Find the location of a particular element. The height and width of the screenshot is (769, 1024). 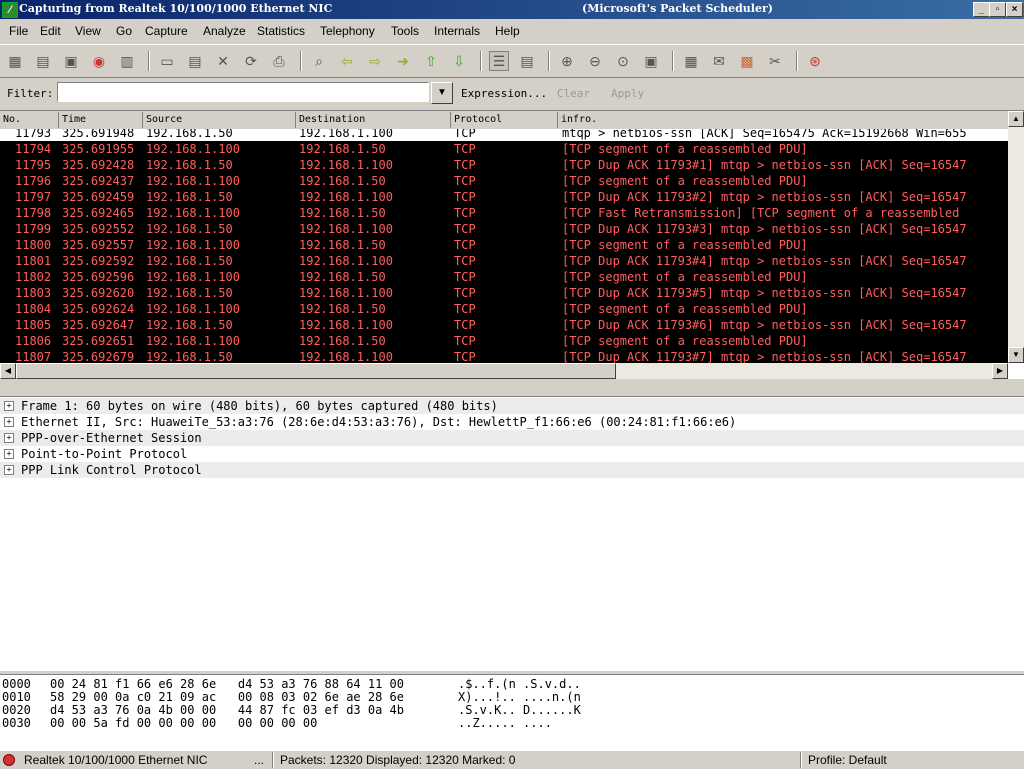

resize-columns-icon: ▣ is located at coordinates (651, 61).